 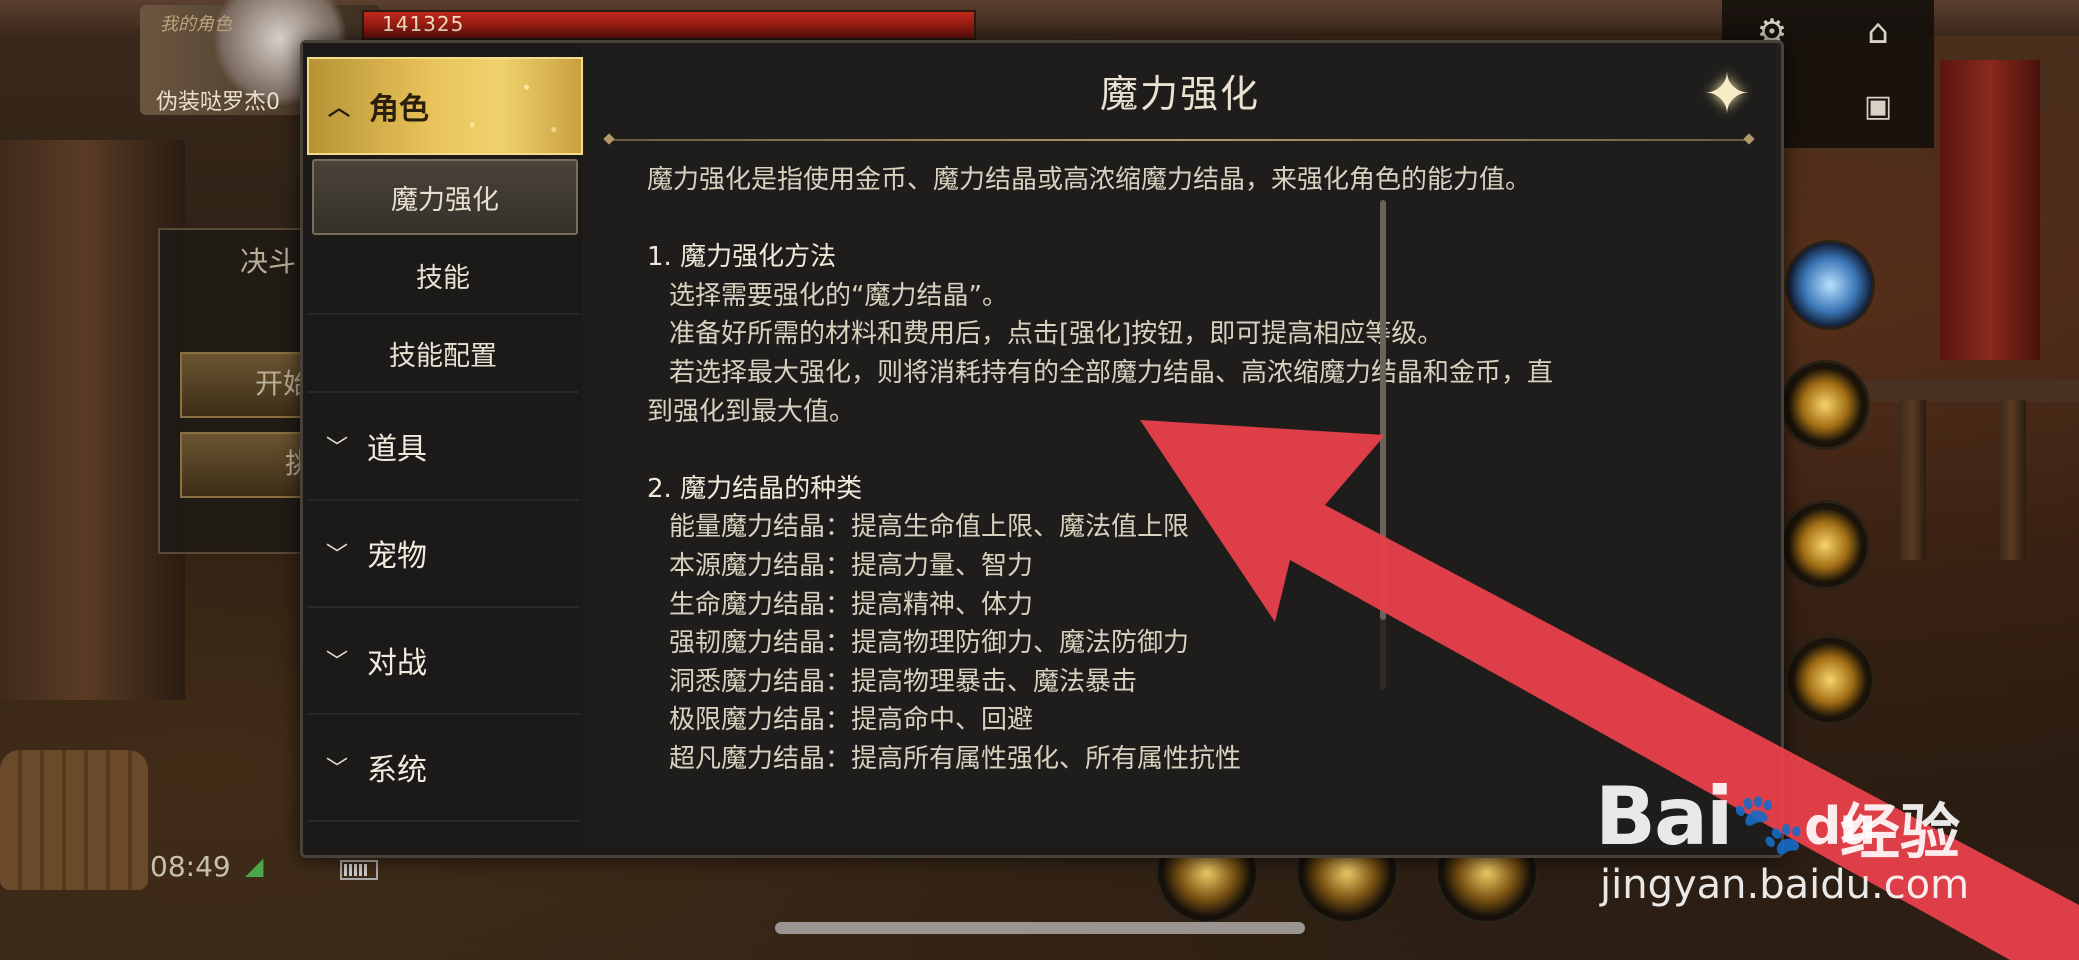 I want to click on watermark-cn: 经验, so click(x=1900, y=833).